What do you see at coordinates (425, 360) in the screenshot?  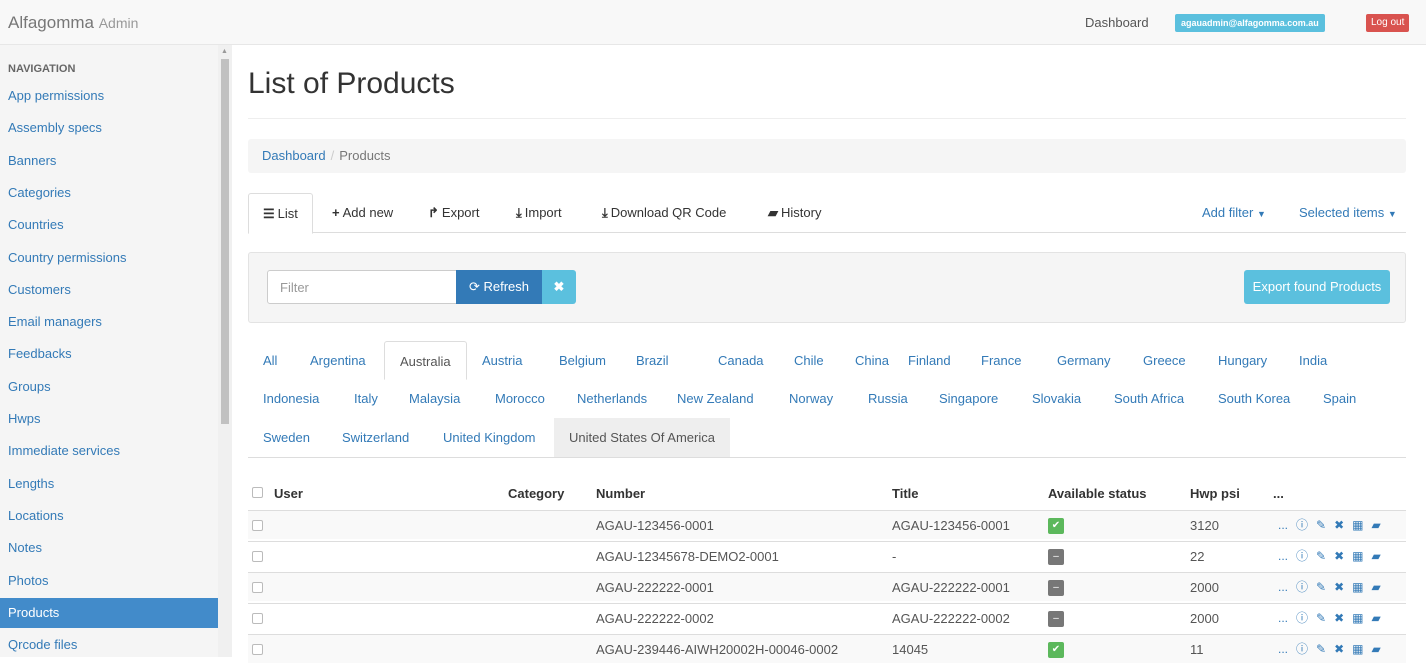 I see `country-tab-australia: Australia` at bounding box center [425, 360].